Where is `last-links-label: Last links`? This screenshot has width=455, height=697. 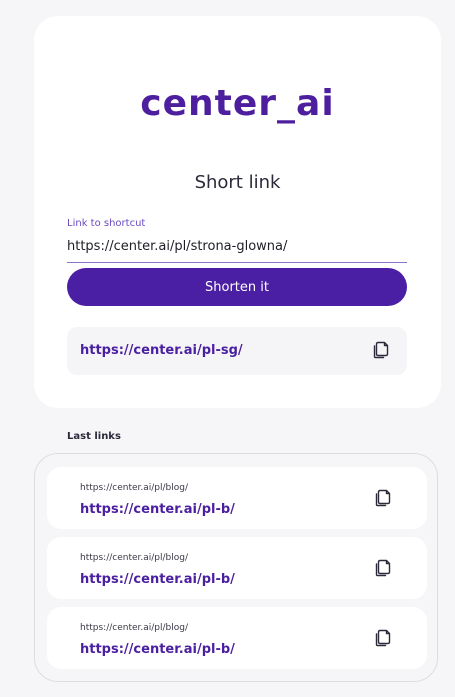 last-links-label: Last links is located at coordinates (94, 436).